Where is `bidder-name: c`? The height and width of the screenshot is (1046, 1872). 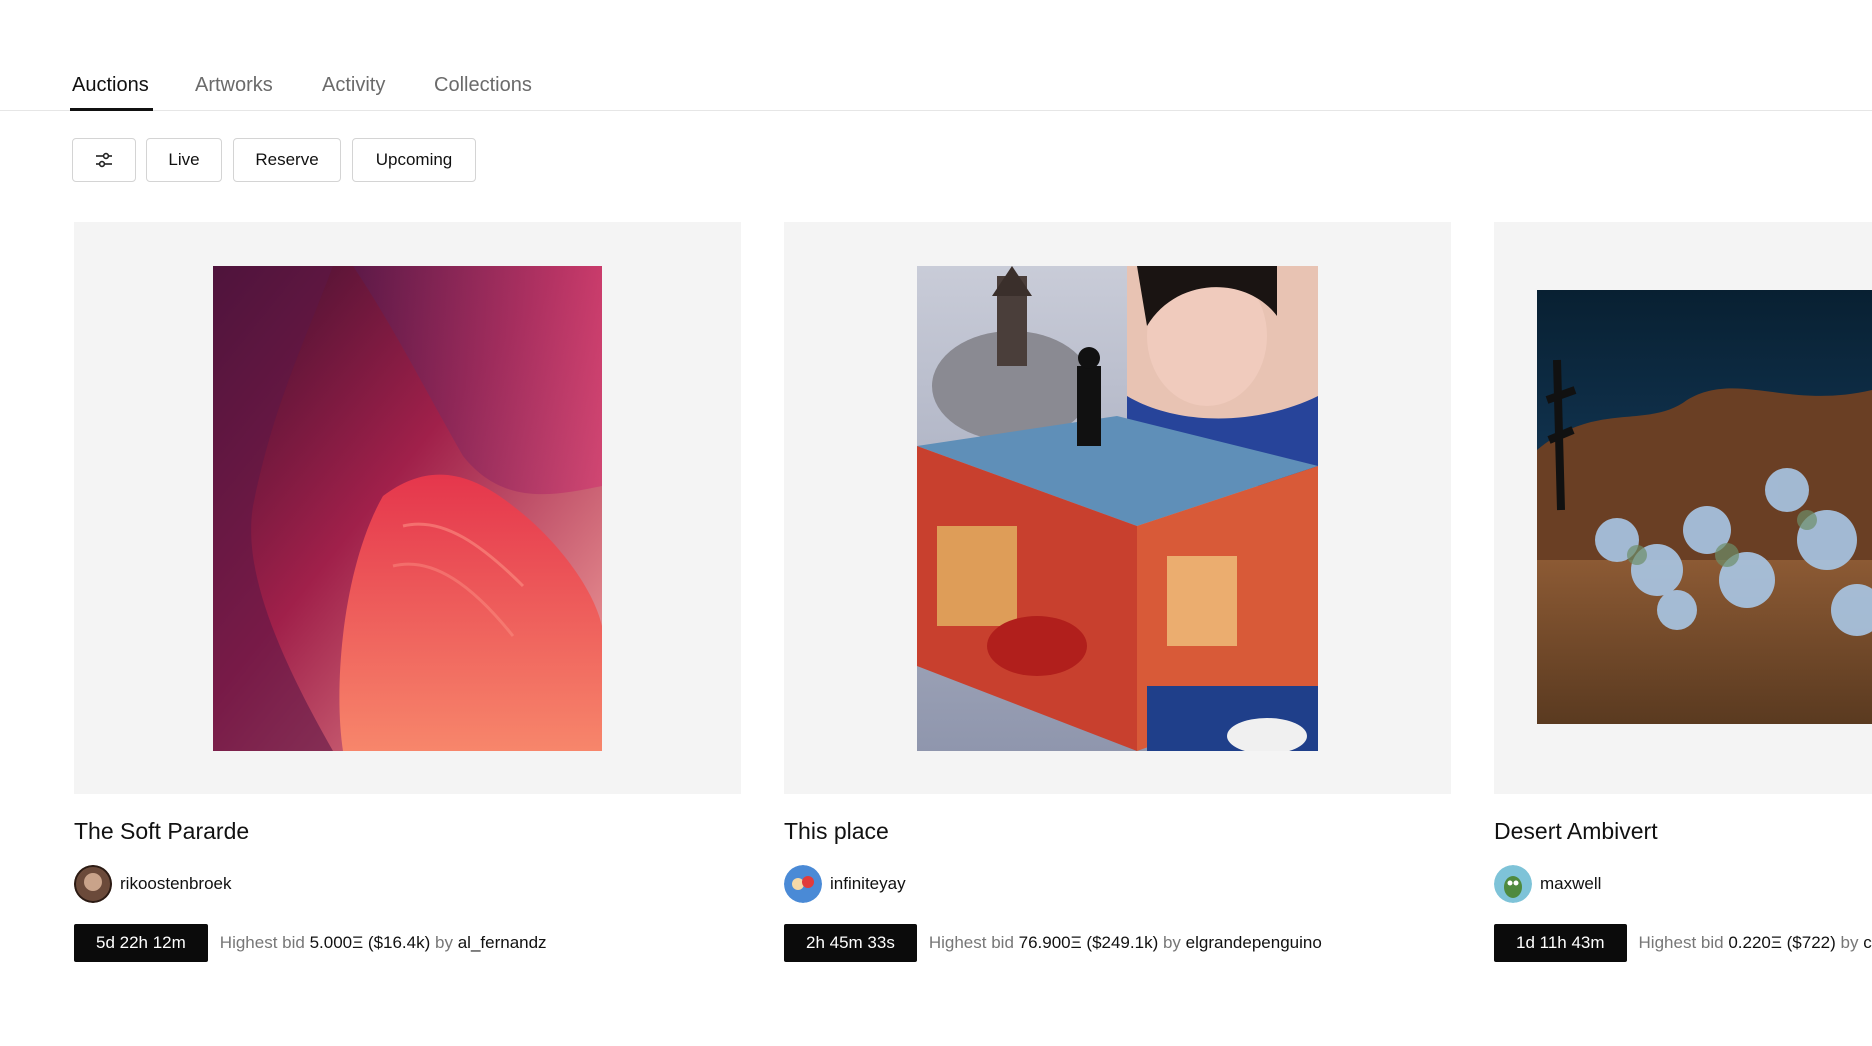 bidder-name: c is located at coordinates (1867, 942).